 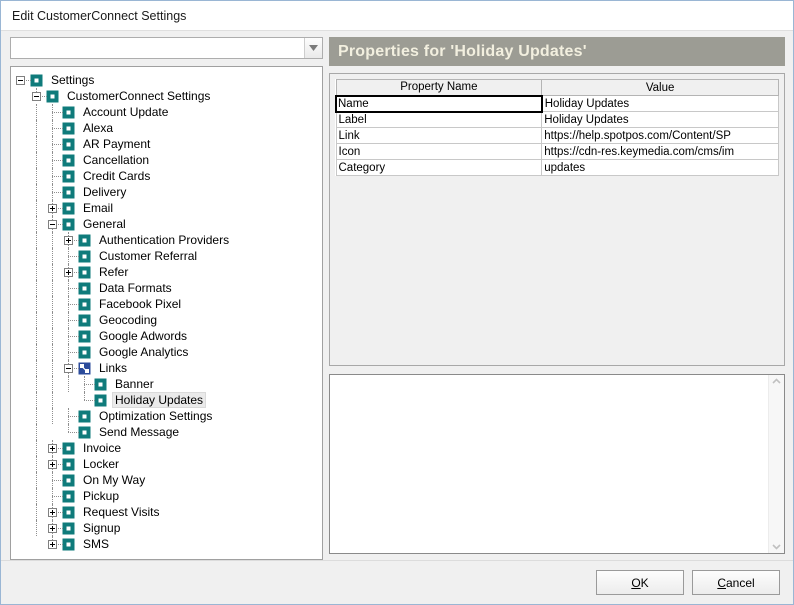 What do you see at coordinates (660, 167) in the screenshot?
I see `property-value-cell: updates` at bounding box center [660, 167].